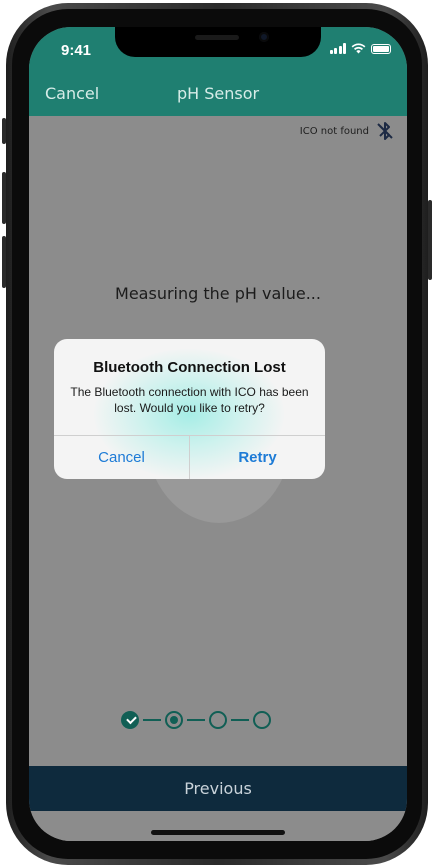  What do you see at coordinates (385, 131) in the screenshot?
I see `bluetooth-disconnected-icon` at bounding box center [385, 131].